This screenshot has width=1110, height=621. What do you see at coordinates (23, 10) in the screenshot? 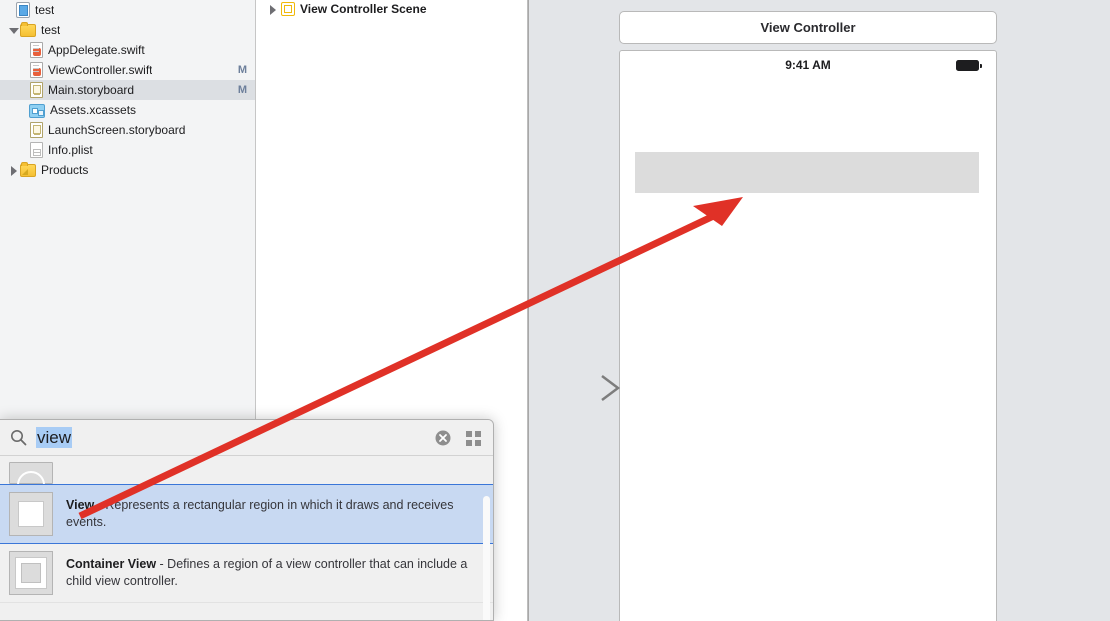
I see `project-icon` at bounding box center [23, 10].